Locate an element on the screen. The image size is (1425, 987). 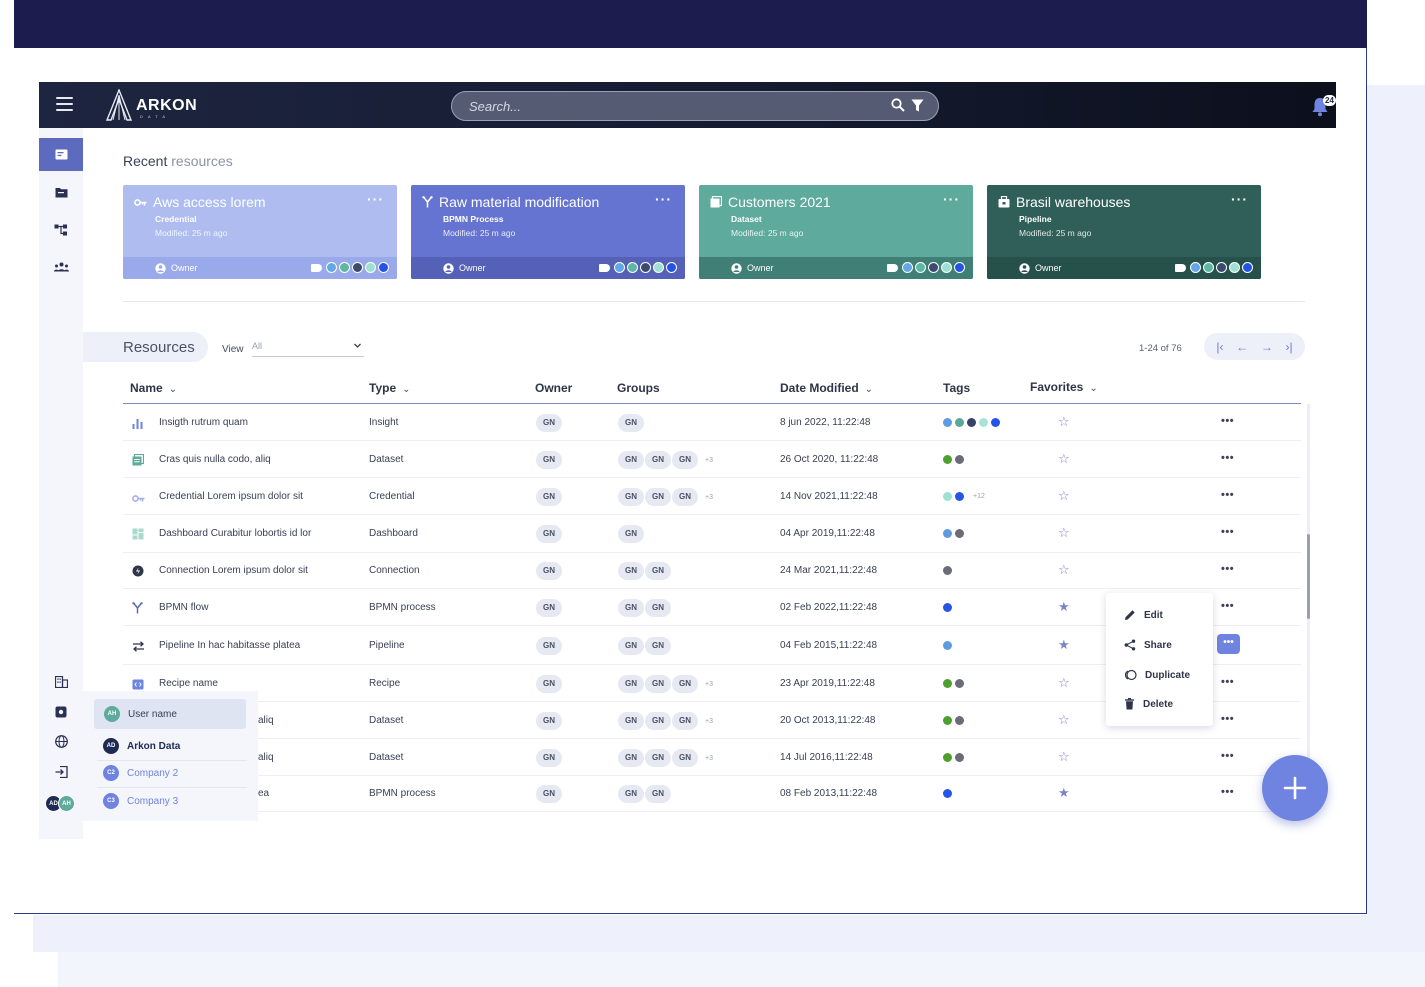
notifications-button: 24 is located at coordinates (1323, 106).